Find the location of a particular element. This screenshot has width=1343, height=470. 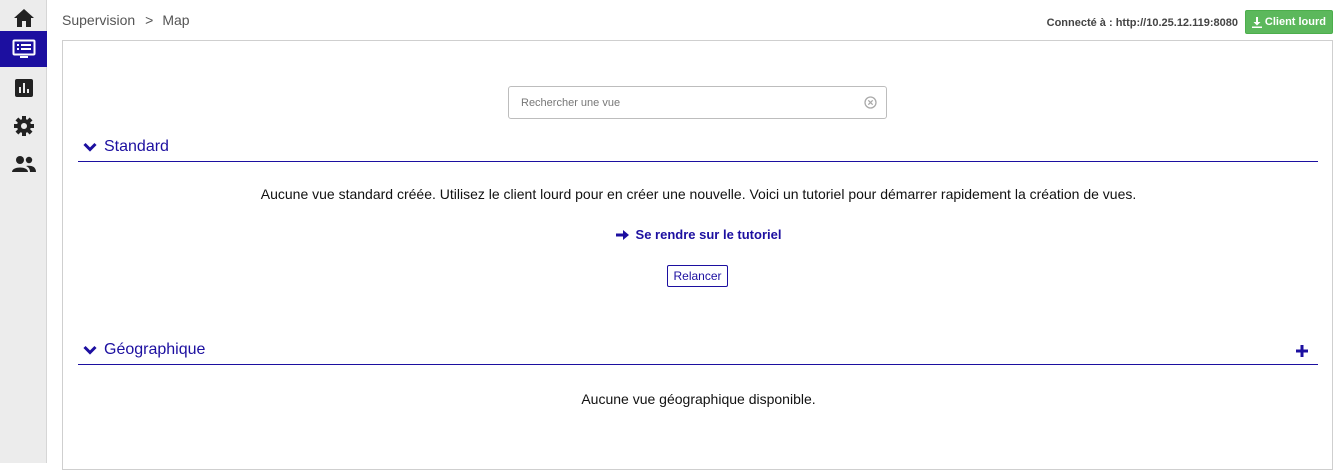

gear-icon is located at coordinates (23, 126).